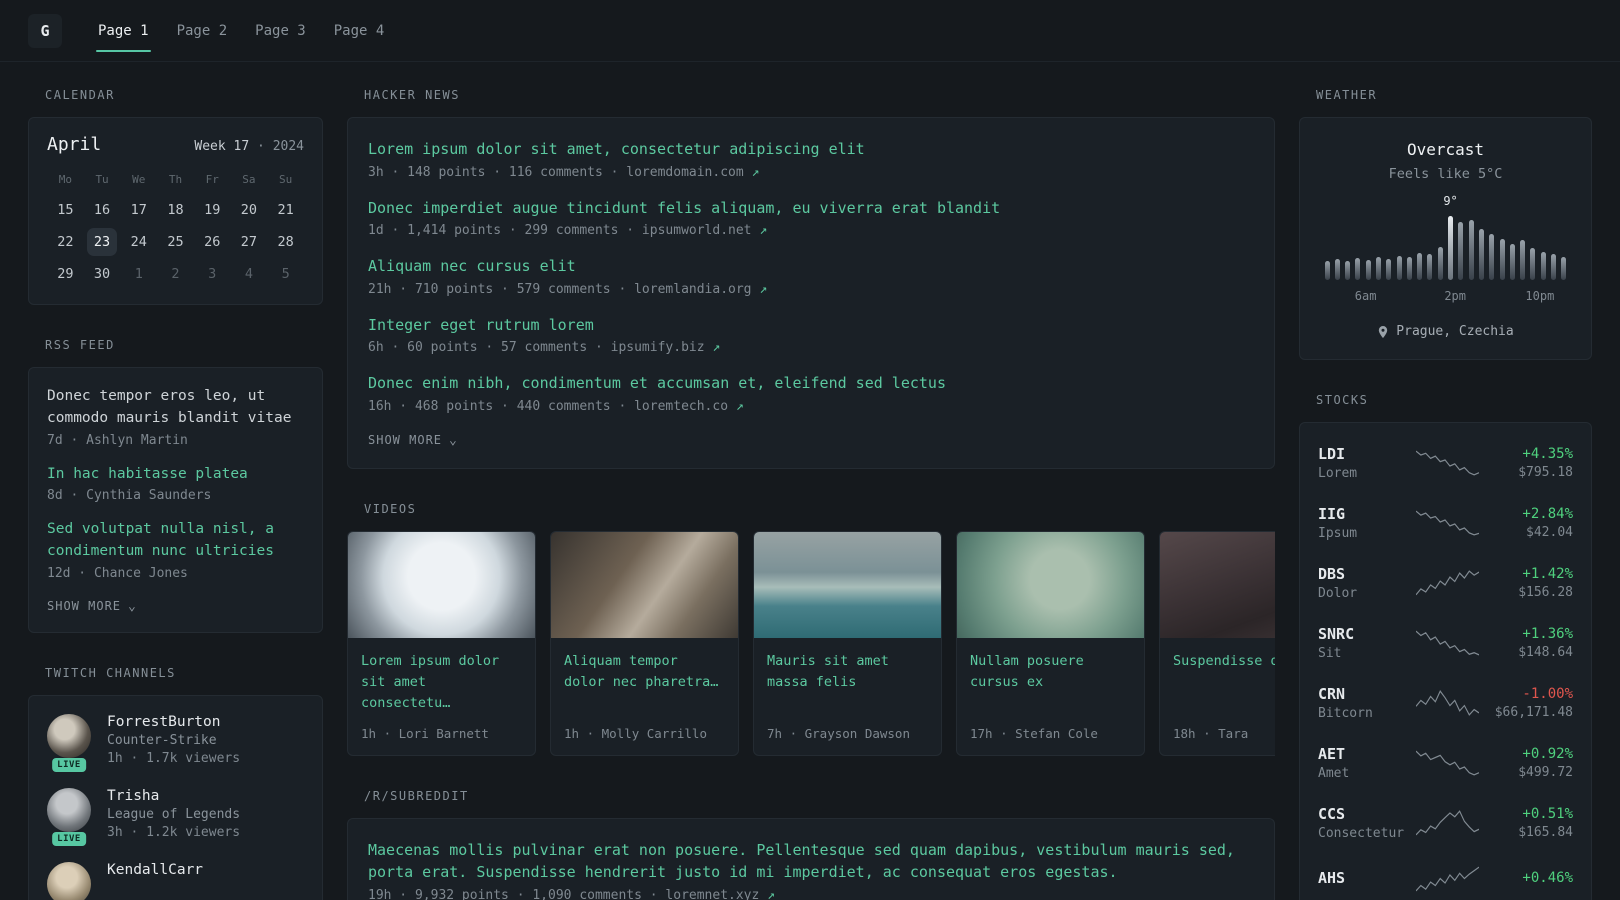  Describe the element at coordinates (1445, 703) in the screenshot. I see `stock-row: CRN Bitcorn -1.00% $66,171.48` at that location.